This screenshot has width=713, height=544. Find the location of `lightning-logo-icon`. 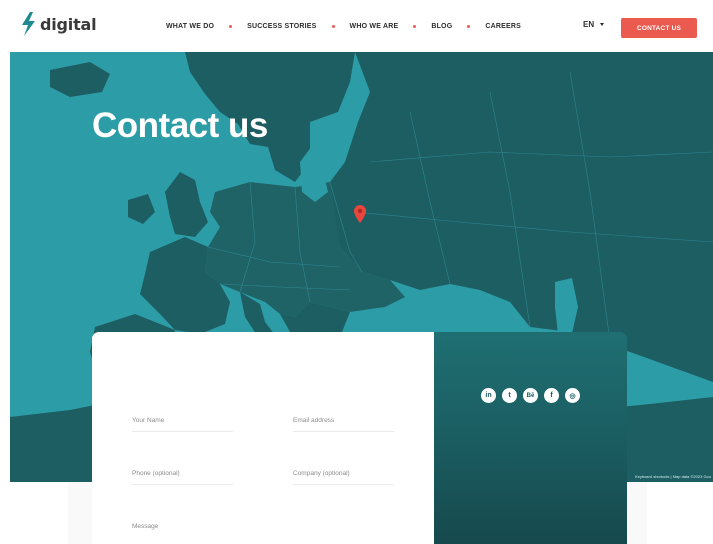

lightning-logo-icon is located at coordinates (28, 24).